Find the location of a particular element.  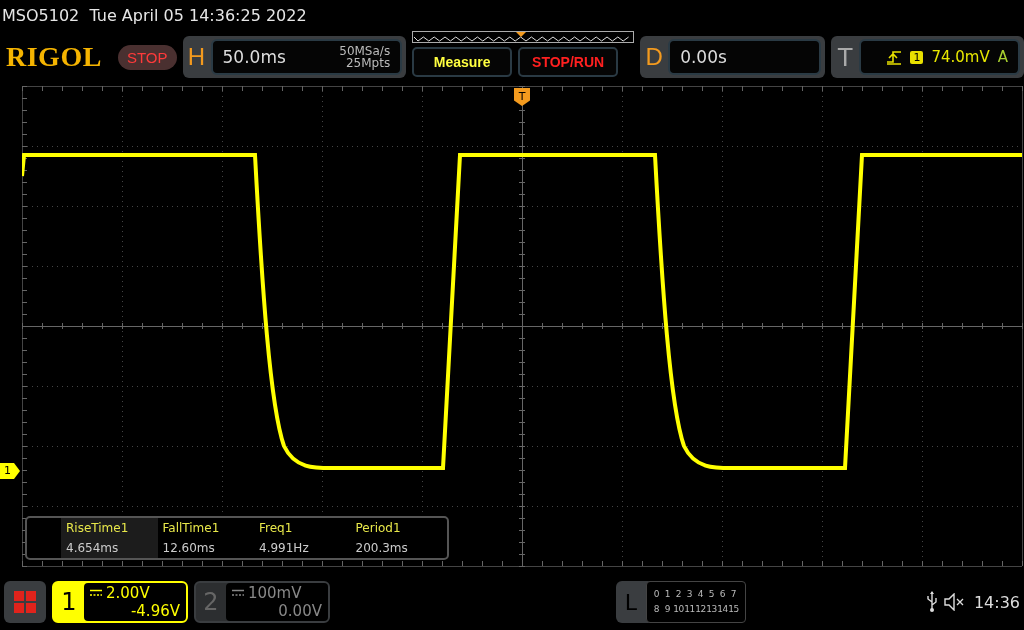

sample-rate: 50MSa/s is located at coordinates (365, 51).